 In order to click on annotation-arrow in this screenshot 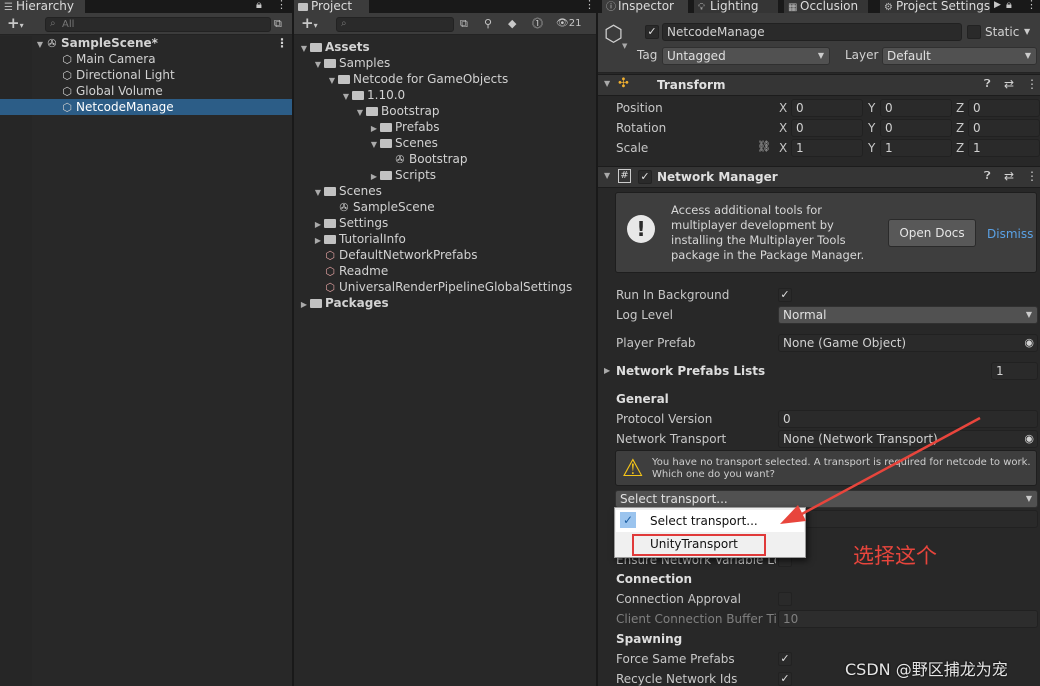, I will do `click(880, 470)`.